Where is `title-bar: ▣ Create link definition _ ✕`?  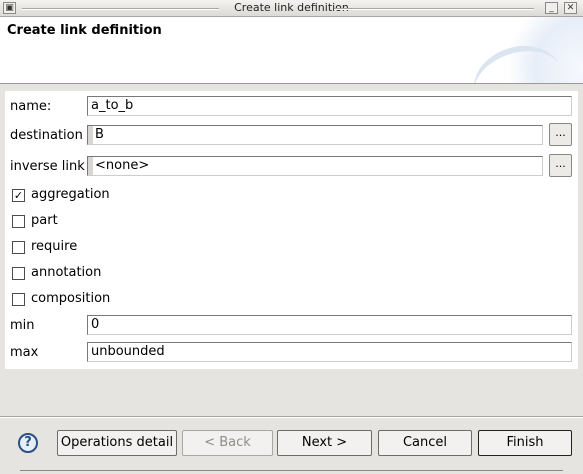 title-bar: ▣ Create link definition _ ✕ is located at coordinates (291, 8).